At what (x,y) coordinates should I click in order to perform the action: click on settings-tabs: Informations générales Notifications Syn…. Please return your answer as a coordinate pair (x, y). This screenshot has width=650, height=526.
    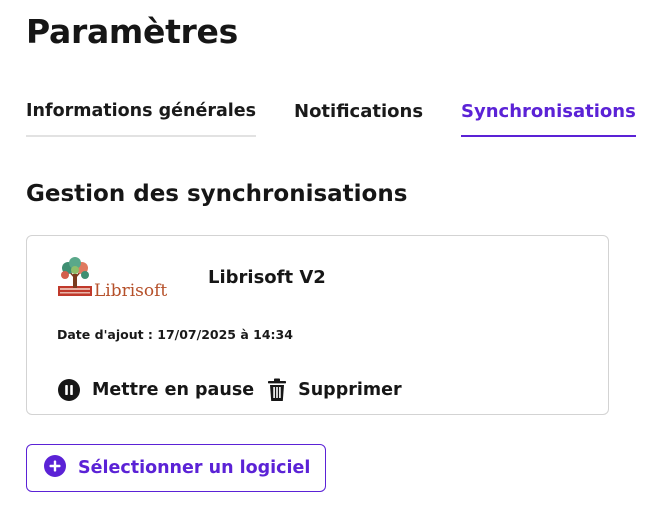
    Looking at the image, I should click on (331, 118).